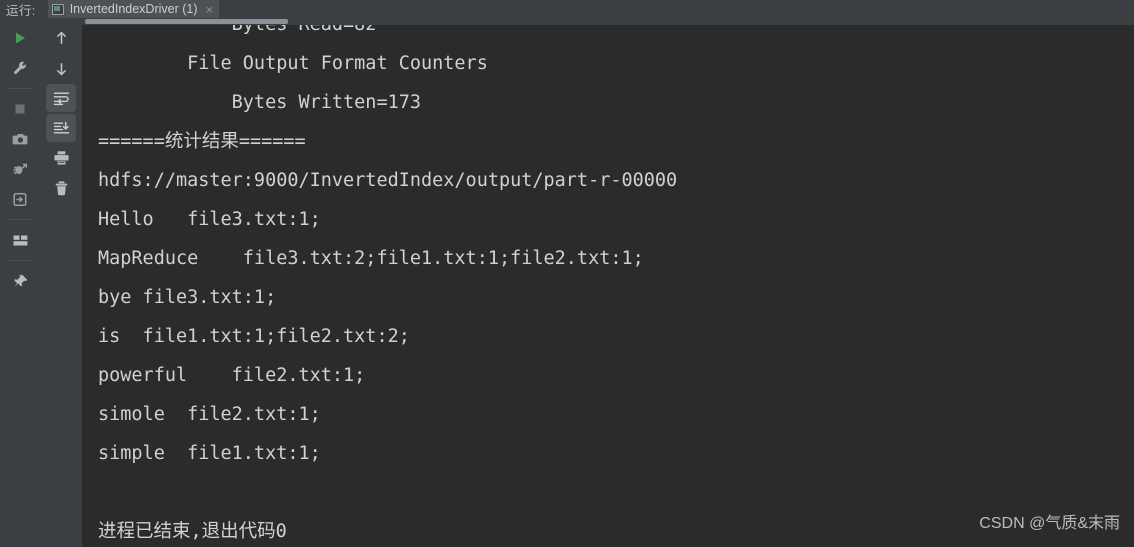 This screenshot has width=1134, height=547. I want to click on console-line: 进程已结束,退出代码0, so click(192, 531).